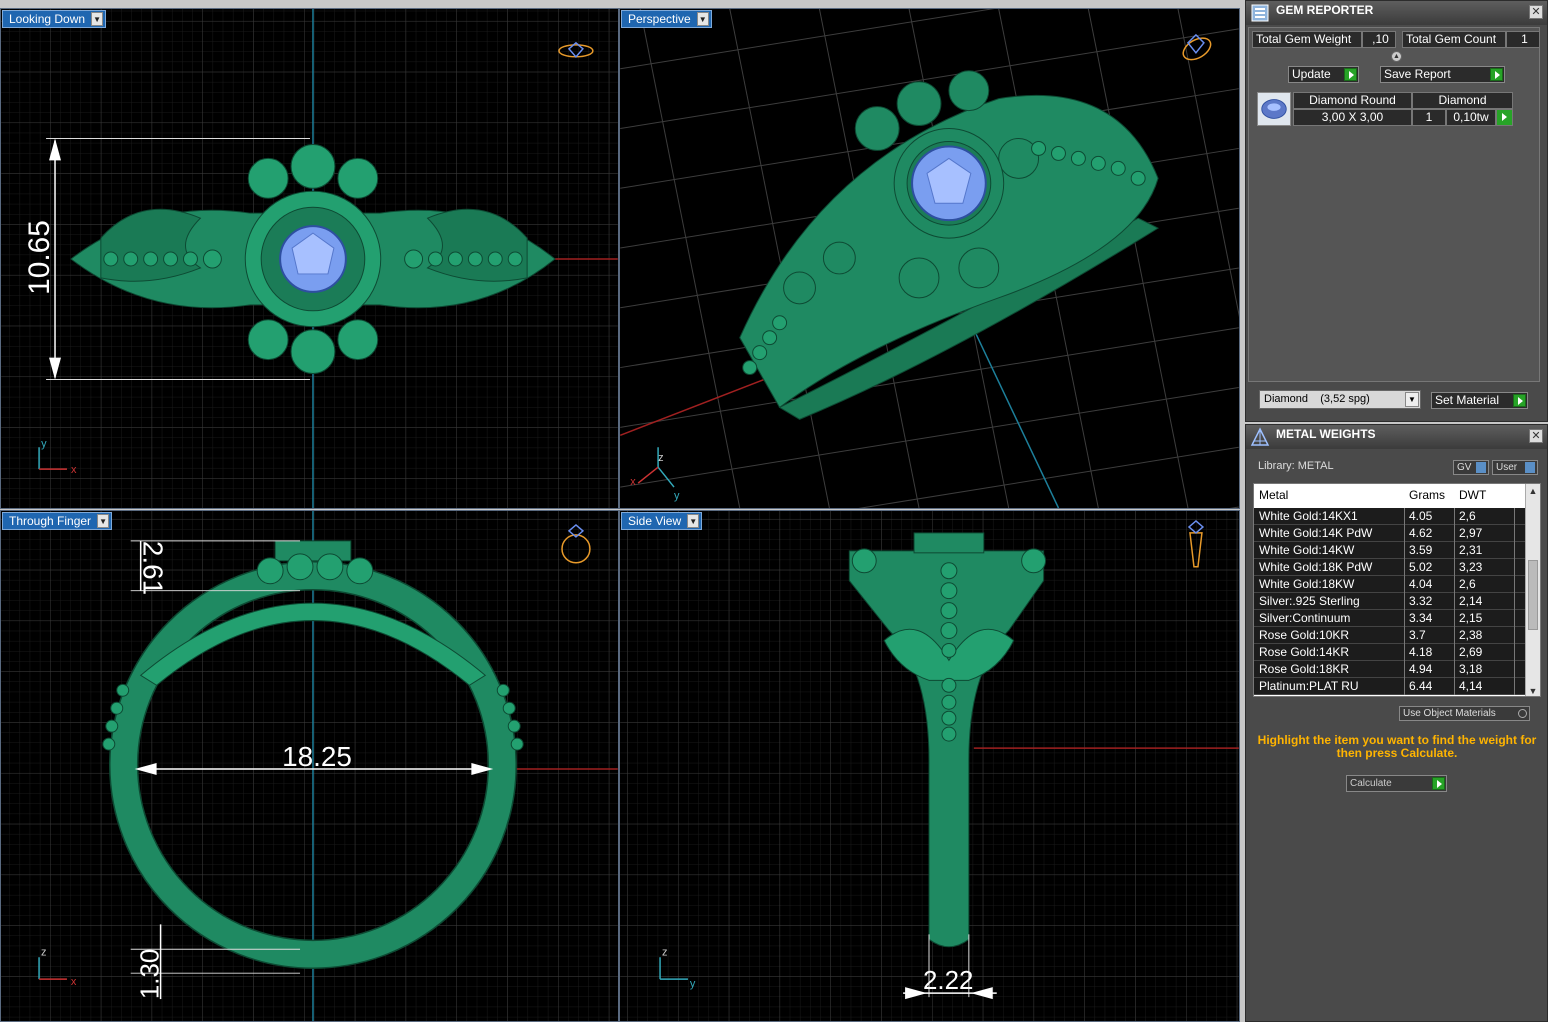 The height and width of the screenshot is (1022, 1548). I want to click on metal-grams: 4.04, so click(1421, 584).